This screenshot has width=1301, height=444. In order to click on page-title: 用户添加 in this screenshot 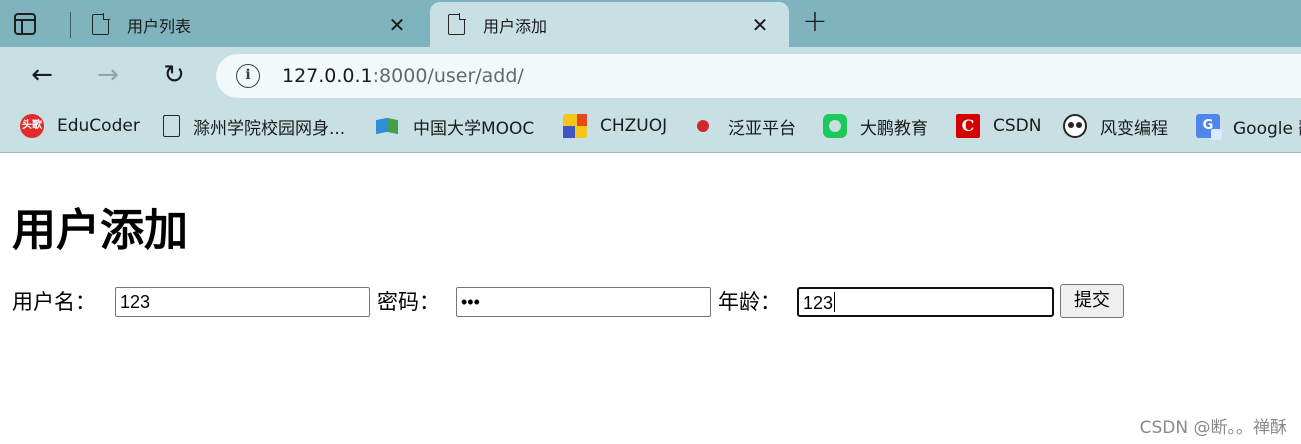, I will do `click(100, 230)`.